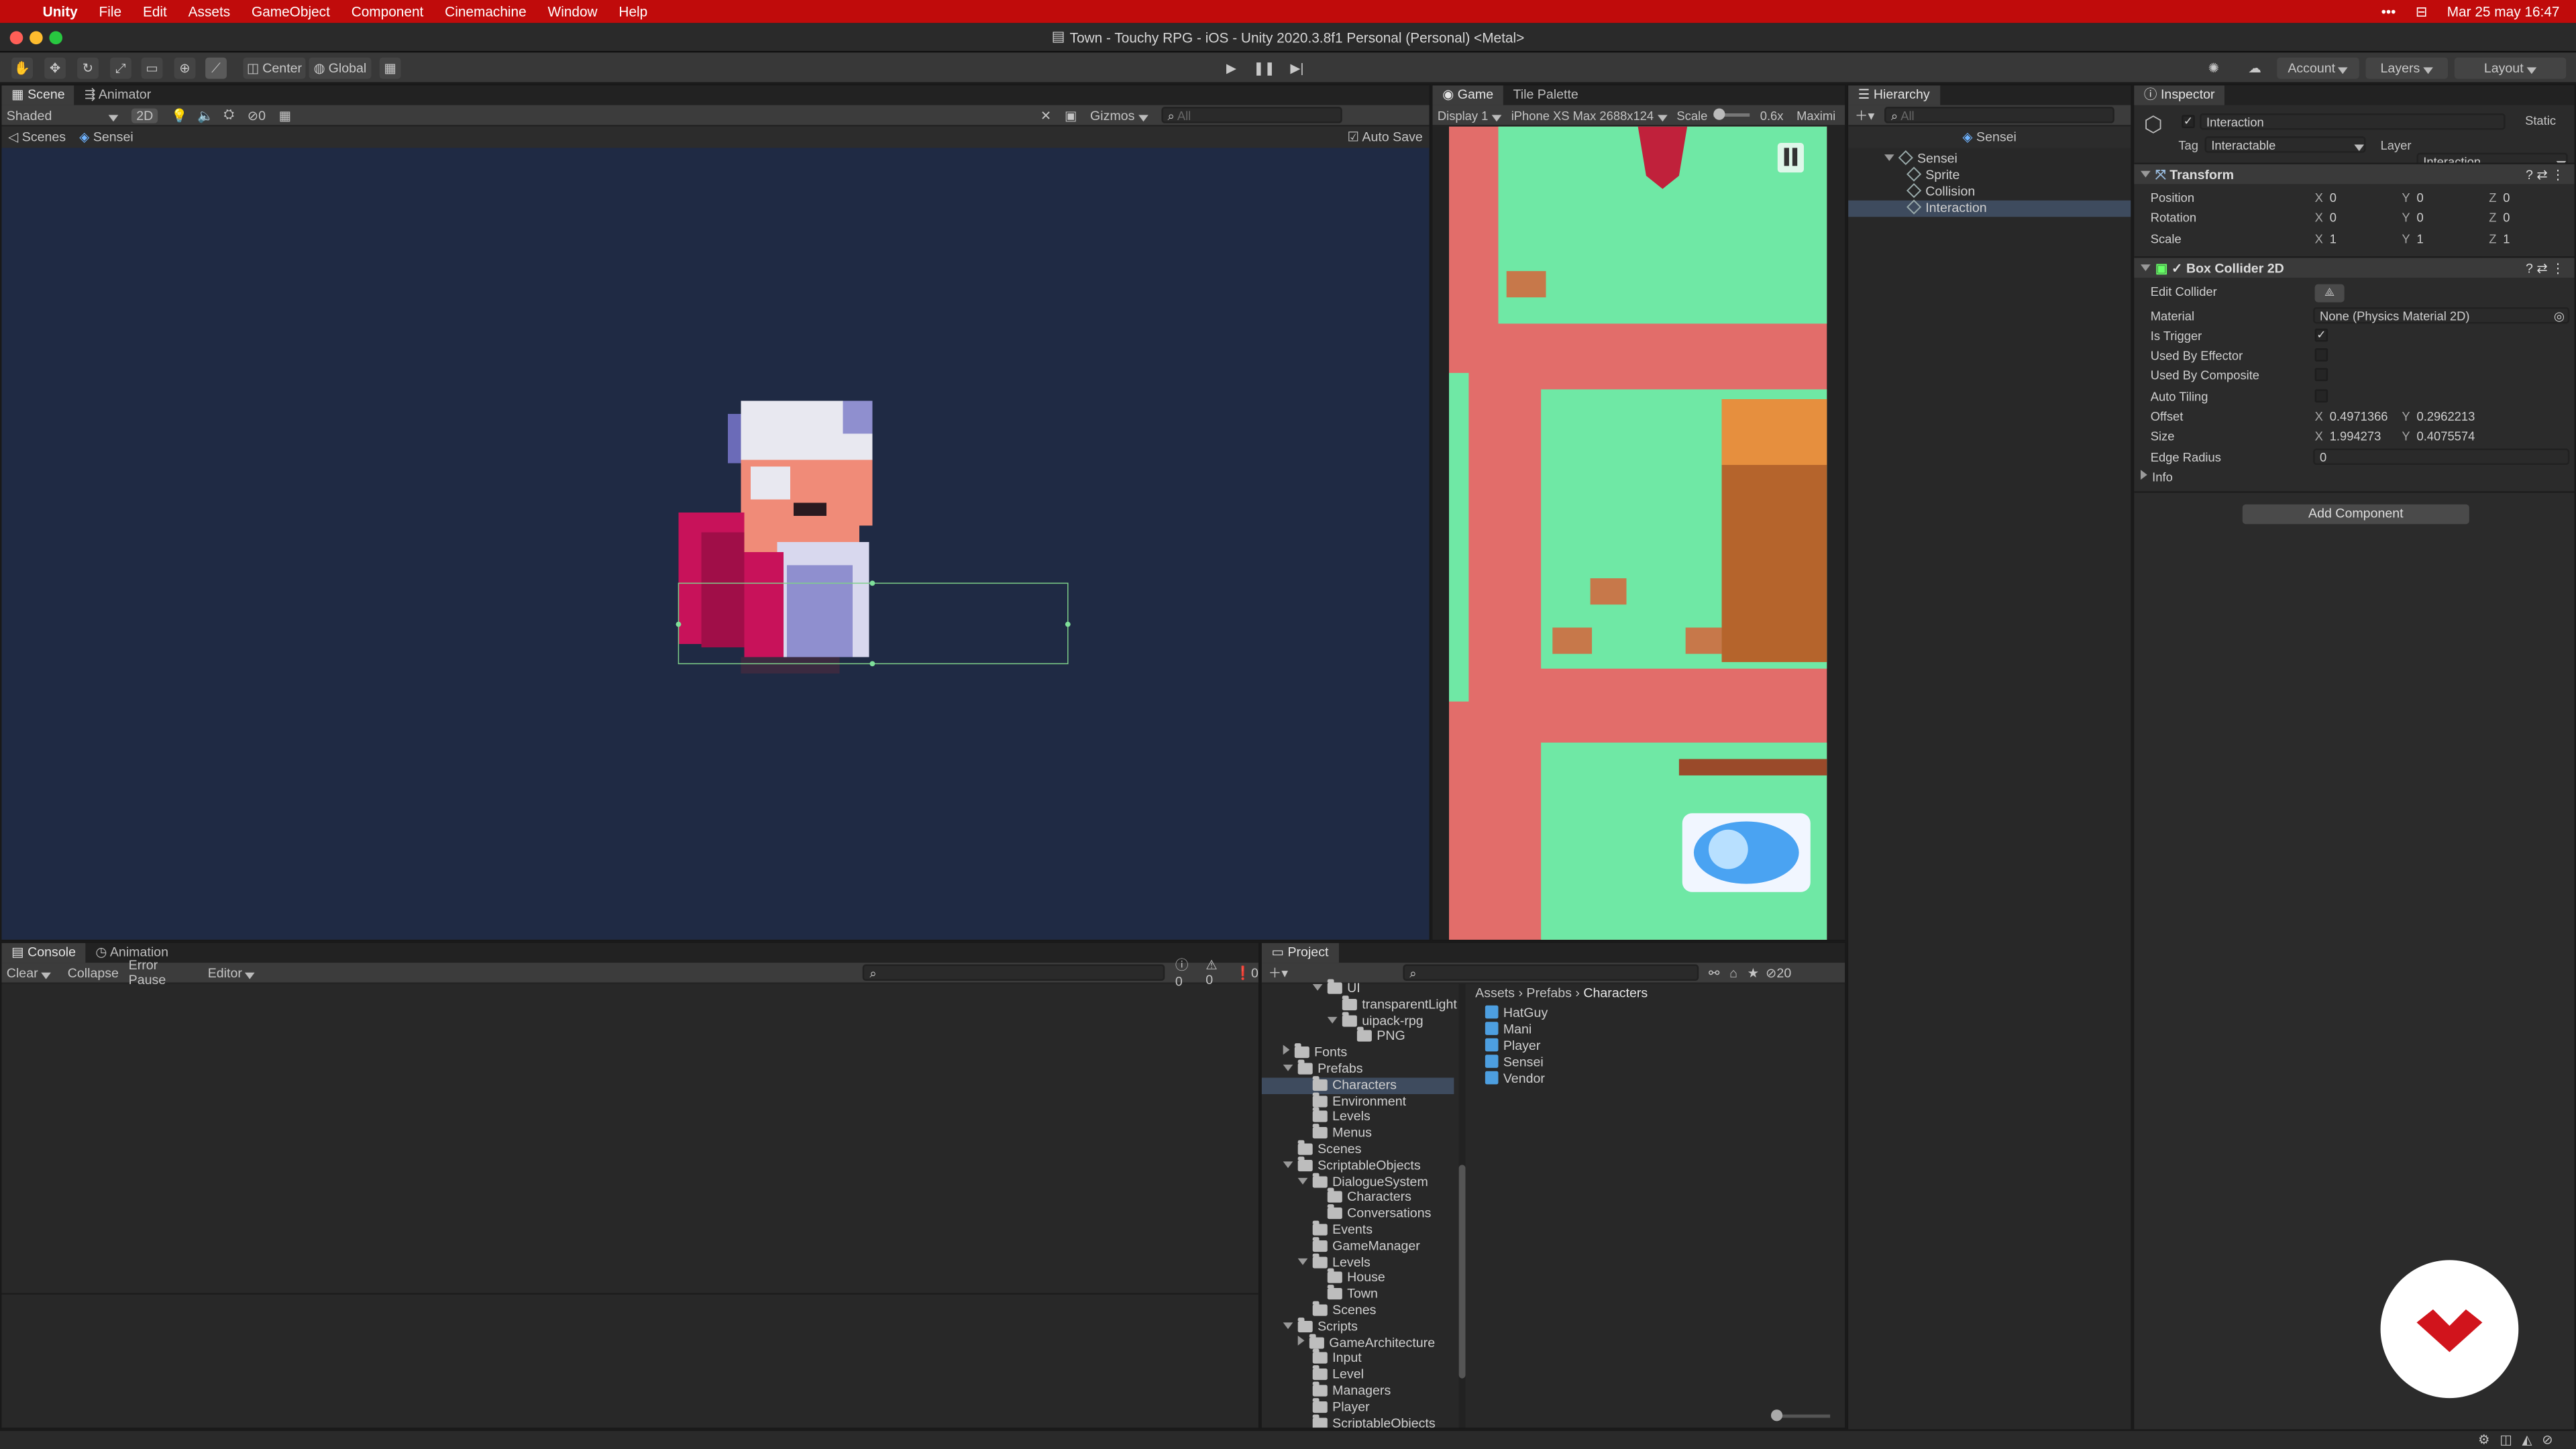 The height and width of the screenshot is (1449, 2576). What do you see at coordinates (55, 68) in the screenshot?
I see `move-tool-icon: ✥` at bounding box center [55, 68].